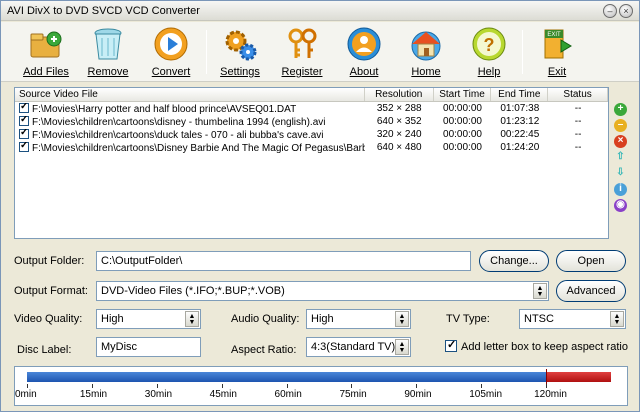 Image resolution: width=640 pixels, height=412 pixels. Describe the element at coordinates (264, 350) in the screenshot. I see `aspect-ratio-label: Aspect Ratio:` at that location.